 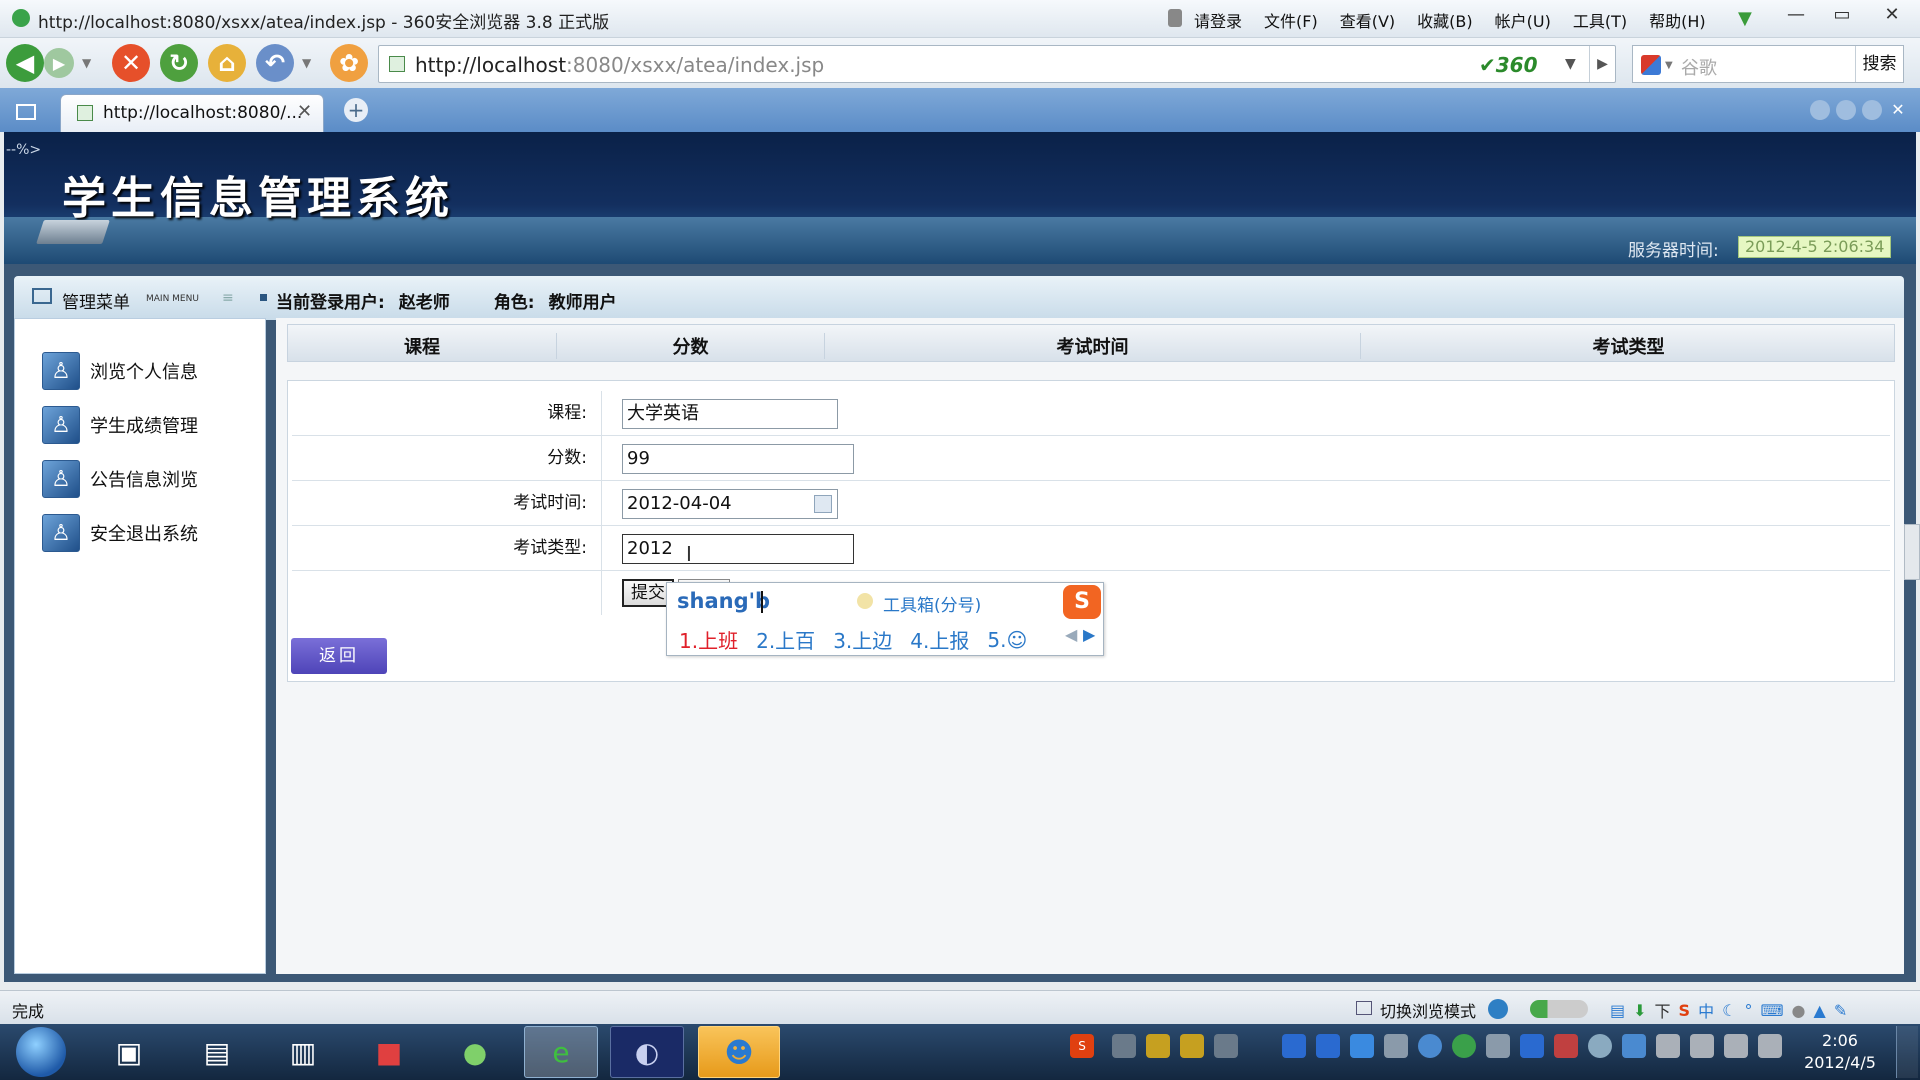 I want to click on shirt-icon: ▼, so click(x=1745, y=18).